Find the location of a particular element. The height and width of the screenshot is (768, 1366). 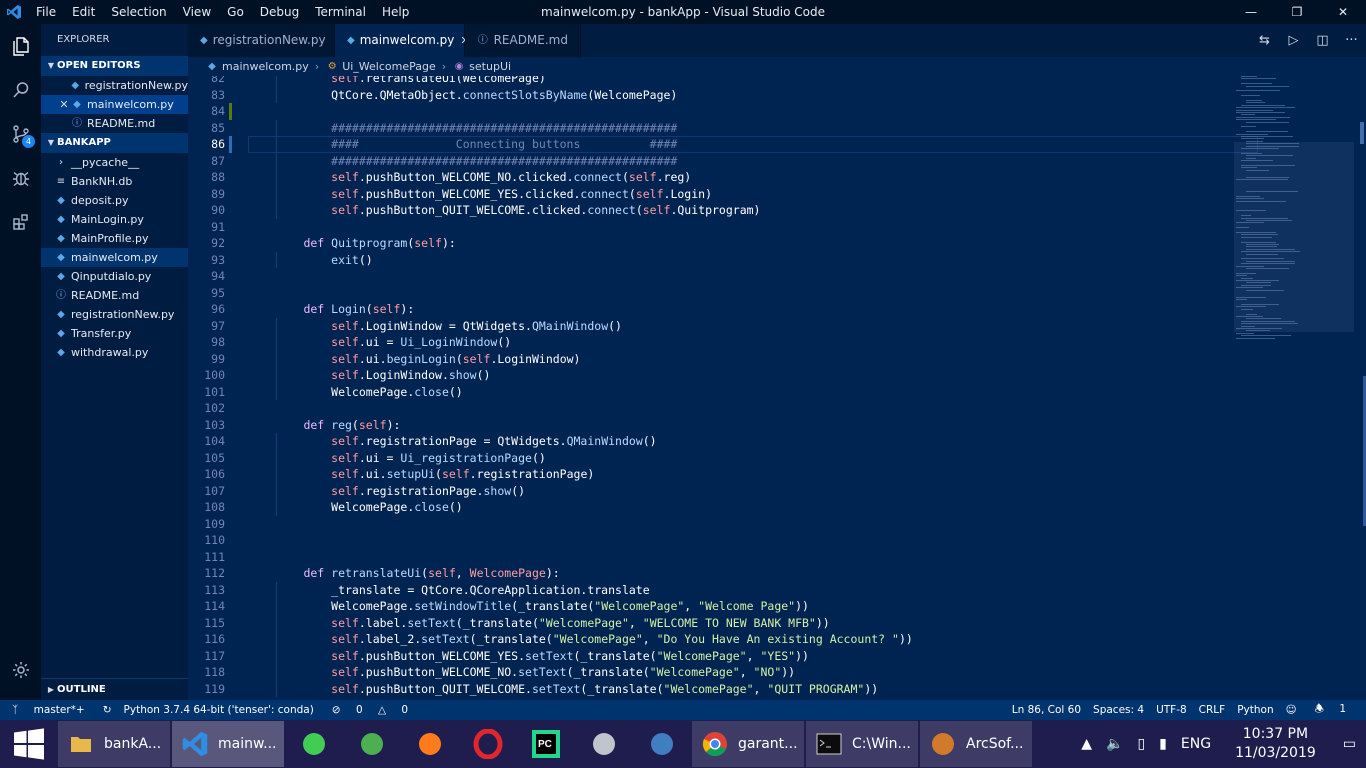

clock: 10:37 PM 11/03/2019 is located at coordinates (1275, 744).